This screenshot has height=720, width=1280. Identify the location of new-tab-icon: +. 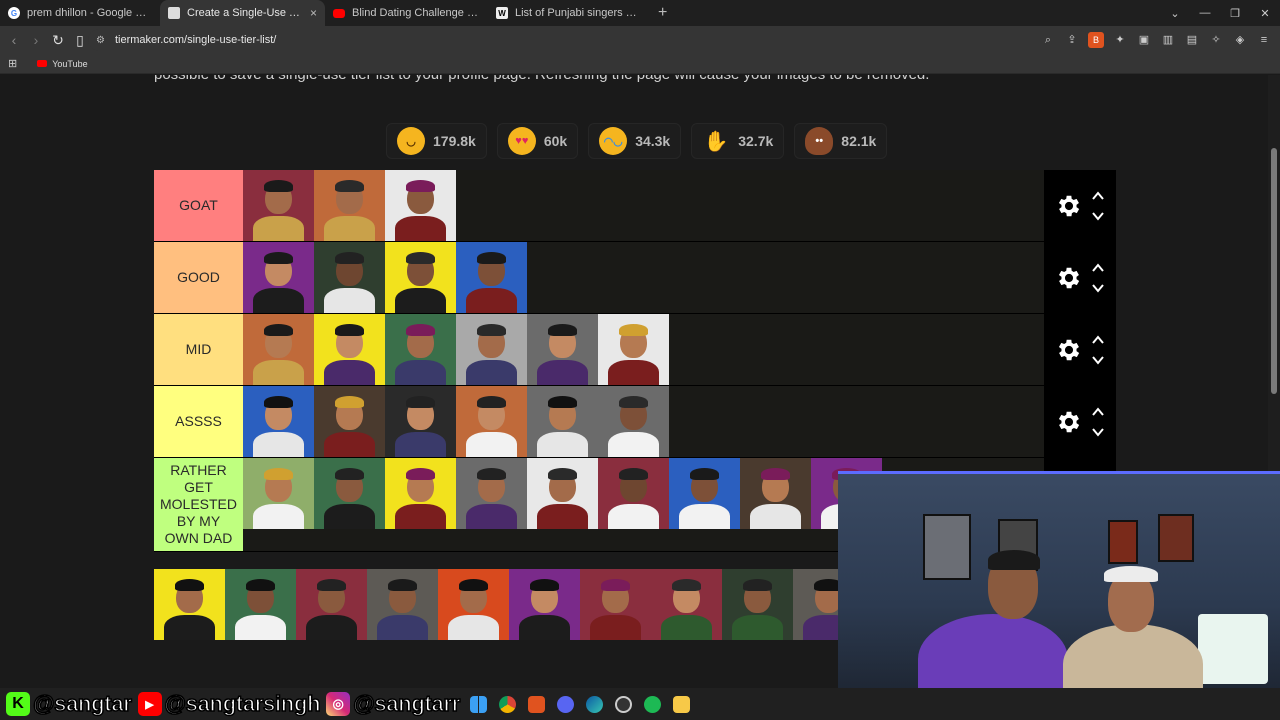
(662, 13).